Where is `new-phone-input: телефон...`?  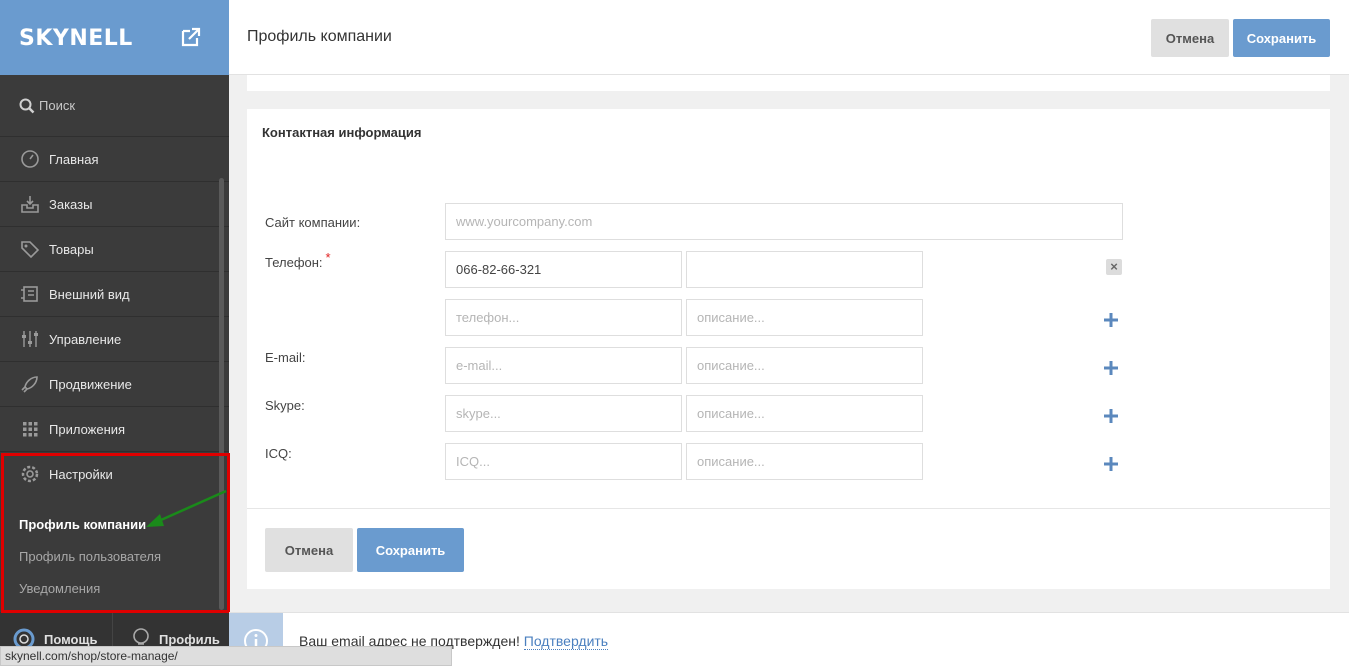
new-phone-input: телефон... is located at coordinates (563, 317).